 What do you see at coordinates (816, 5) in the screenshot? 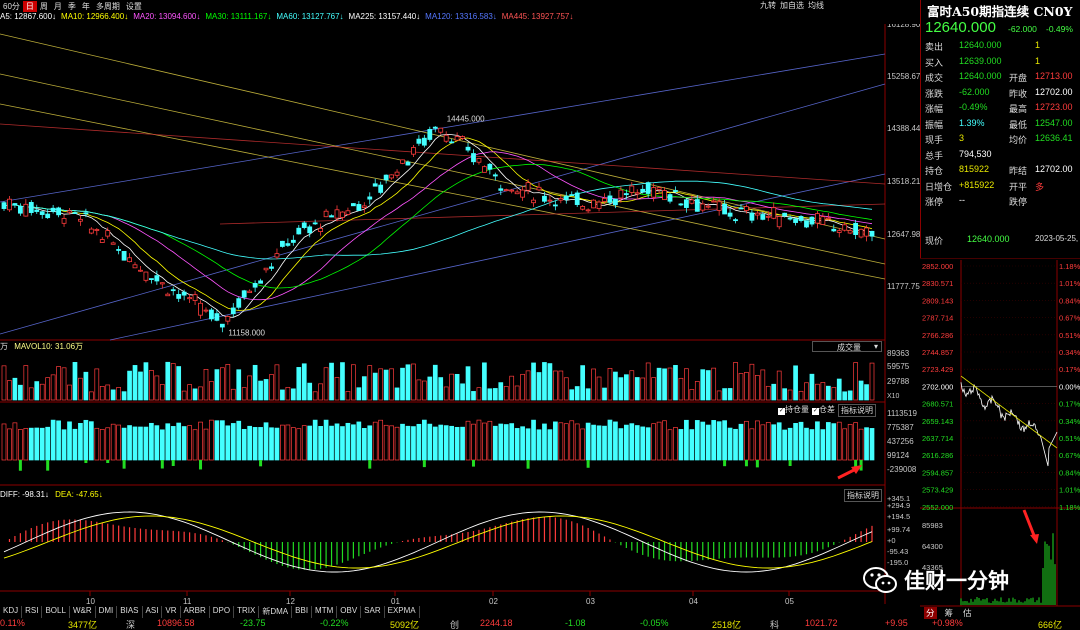
I see `ma-settings-button: 均线` at bounding box center [816, 5].